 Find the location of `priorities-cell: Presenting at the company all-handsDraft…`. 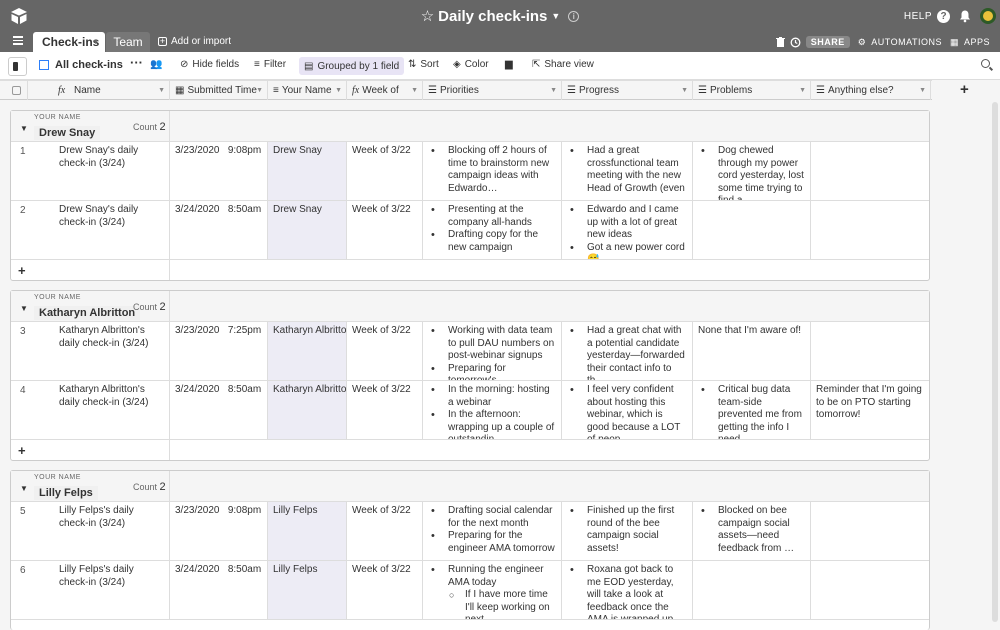

priorities-cell: Presenting at the company all-handsDraft… is located at coordinates (492, 230).